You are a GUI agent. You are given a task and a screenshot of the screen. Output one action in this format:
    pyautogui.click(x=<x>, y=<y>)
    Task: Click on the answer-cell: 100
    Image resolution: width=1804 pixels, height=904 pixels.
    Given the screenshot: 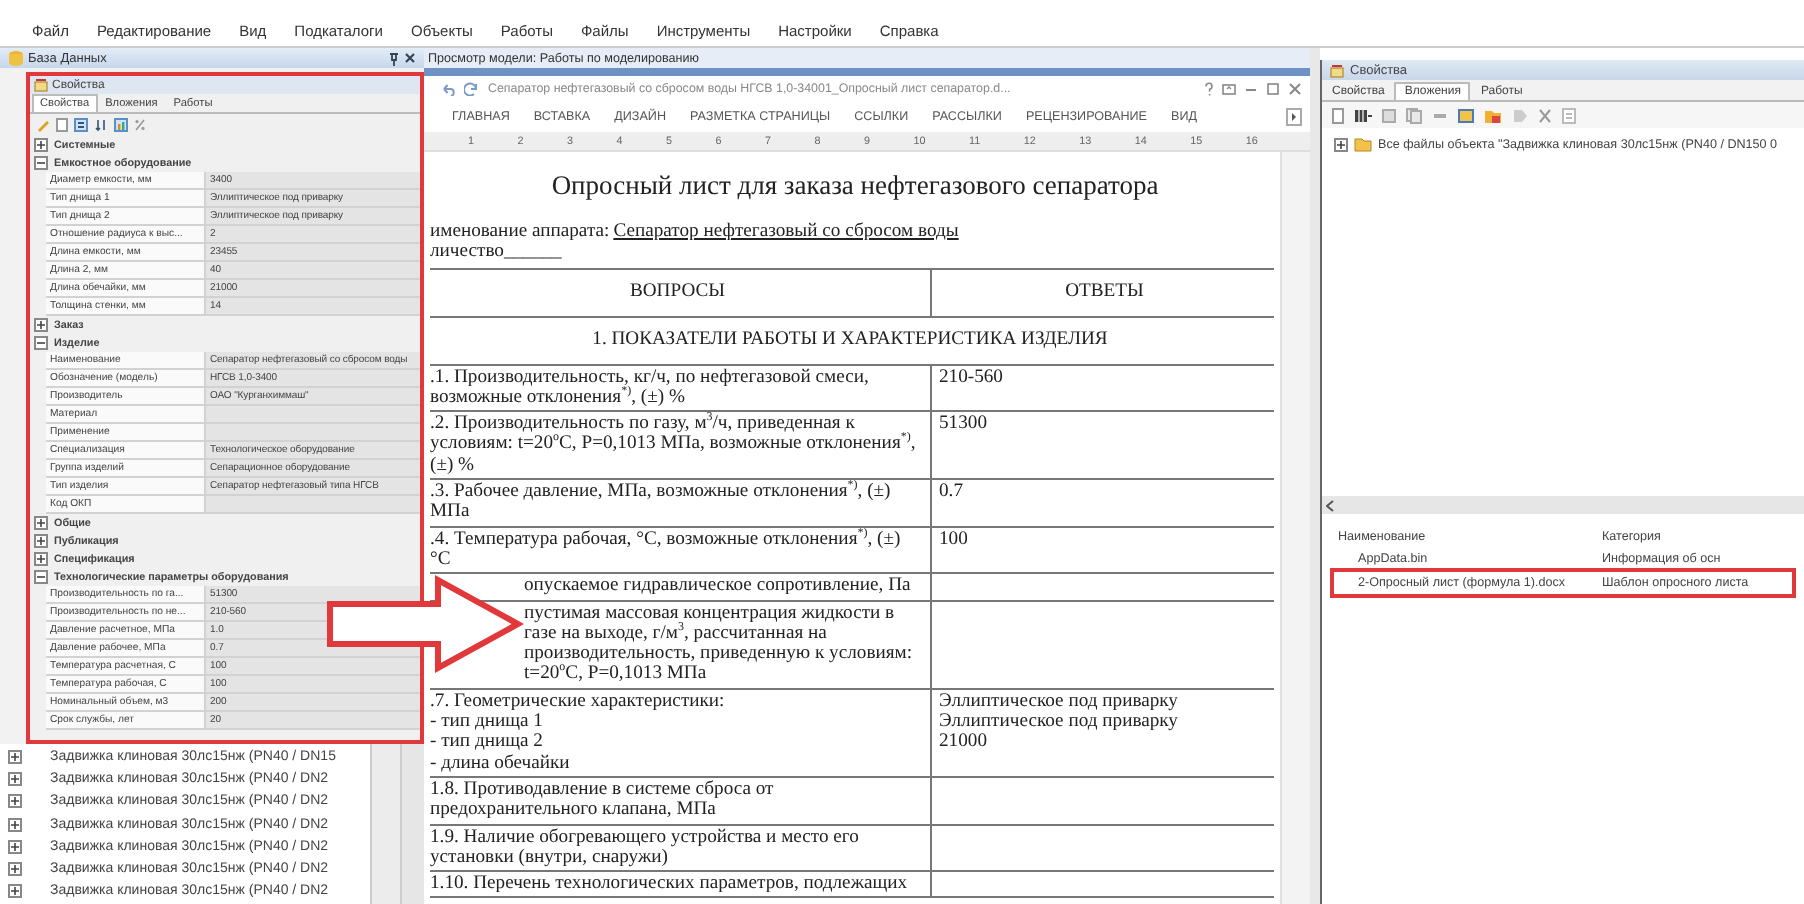 What is the action you would take?
    pyautogui.click(x=1102, y=550)
    